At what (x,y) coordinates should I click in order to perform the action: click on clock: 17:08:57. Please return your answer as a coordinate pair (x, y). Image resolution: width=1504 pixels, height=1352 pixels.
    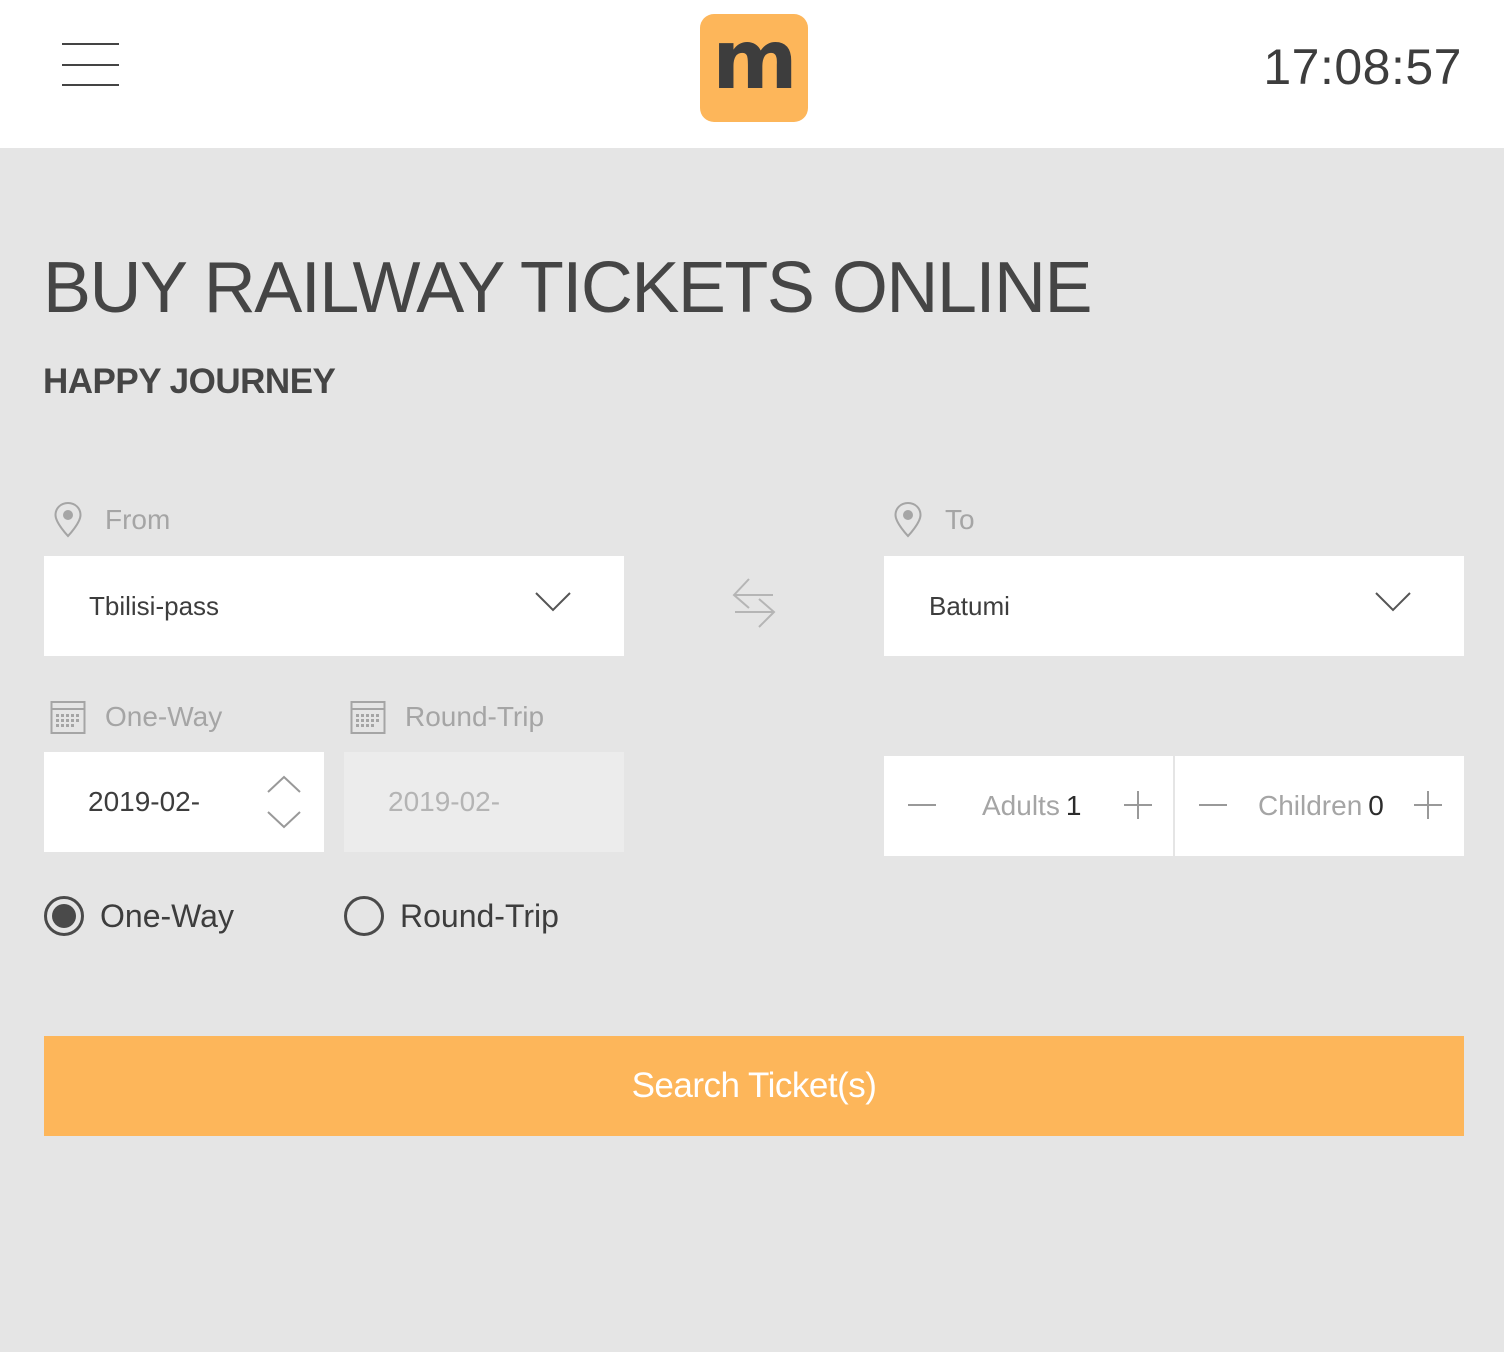
    Looking at the image, I should click on (1362, 67).